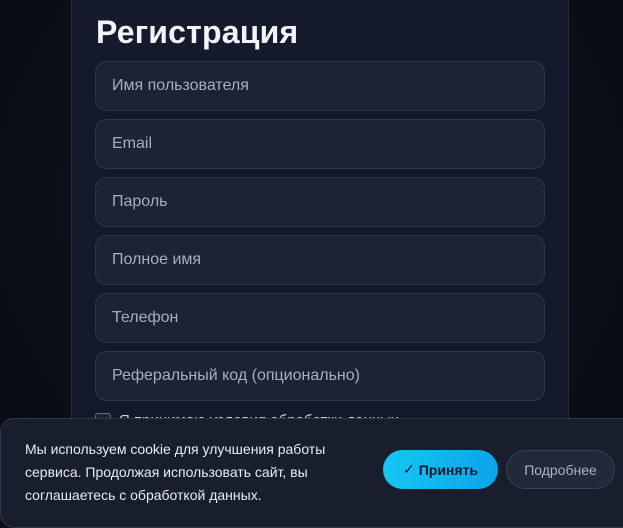 This screenshot has width=623, height=528. Describe the element at coordinates (409, 469) in the screenshot. I see `check-icon: ✓` at that location.